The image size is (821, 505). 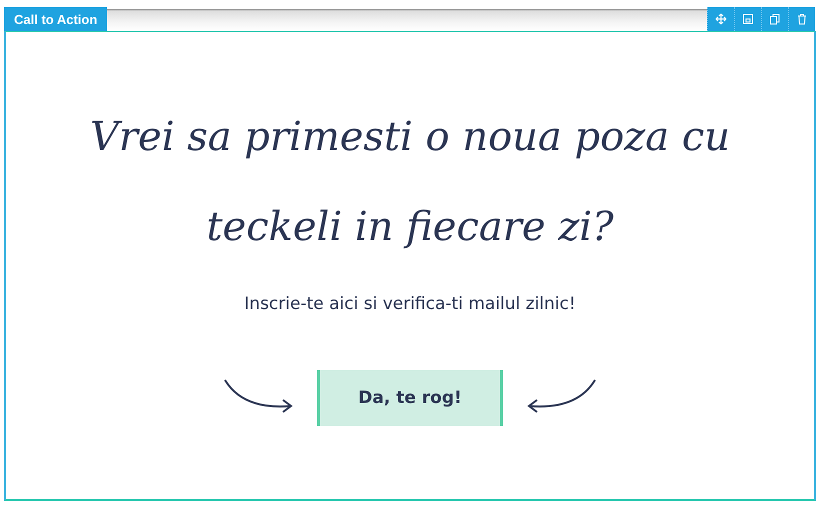 I want to click on move-icon, so click(x=721, y=19).